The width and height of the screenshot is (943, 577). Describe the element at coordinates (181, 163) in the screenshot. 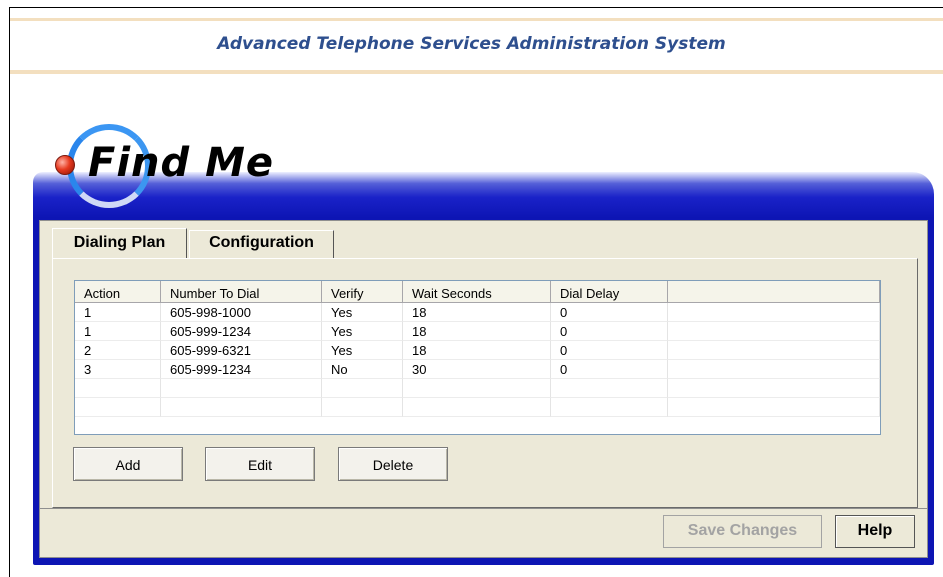

I see `logo-text: Find Me` at that location.